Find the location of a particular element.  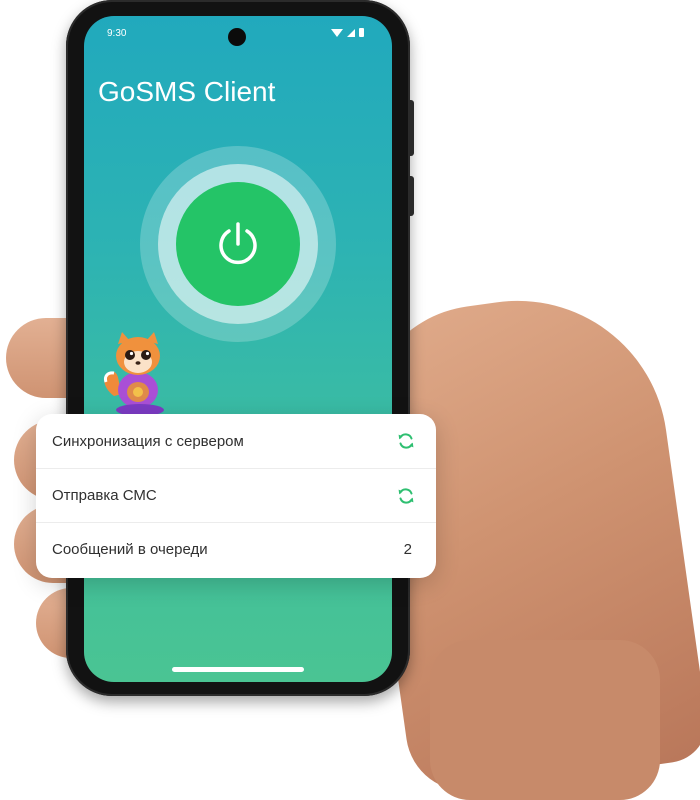

mascot-image is located at coordinates (137, 372).